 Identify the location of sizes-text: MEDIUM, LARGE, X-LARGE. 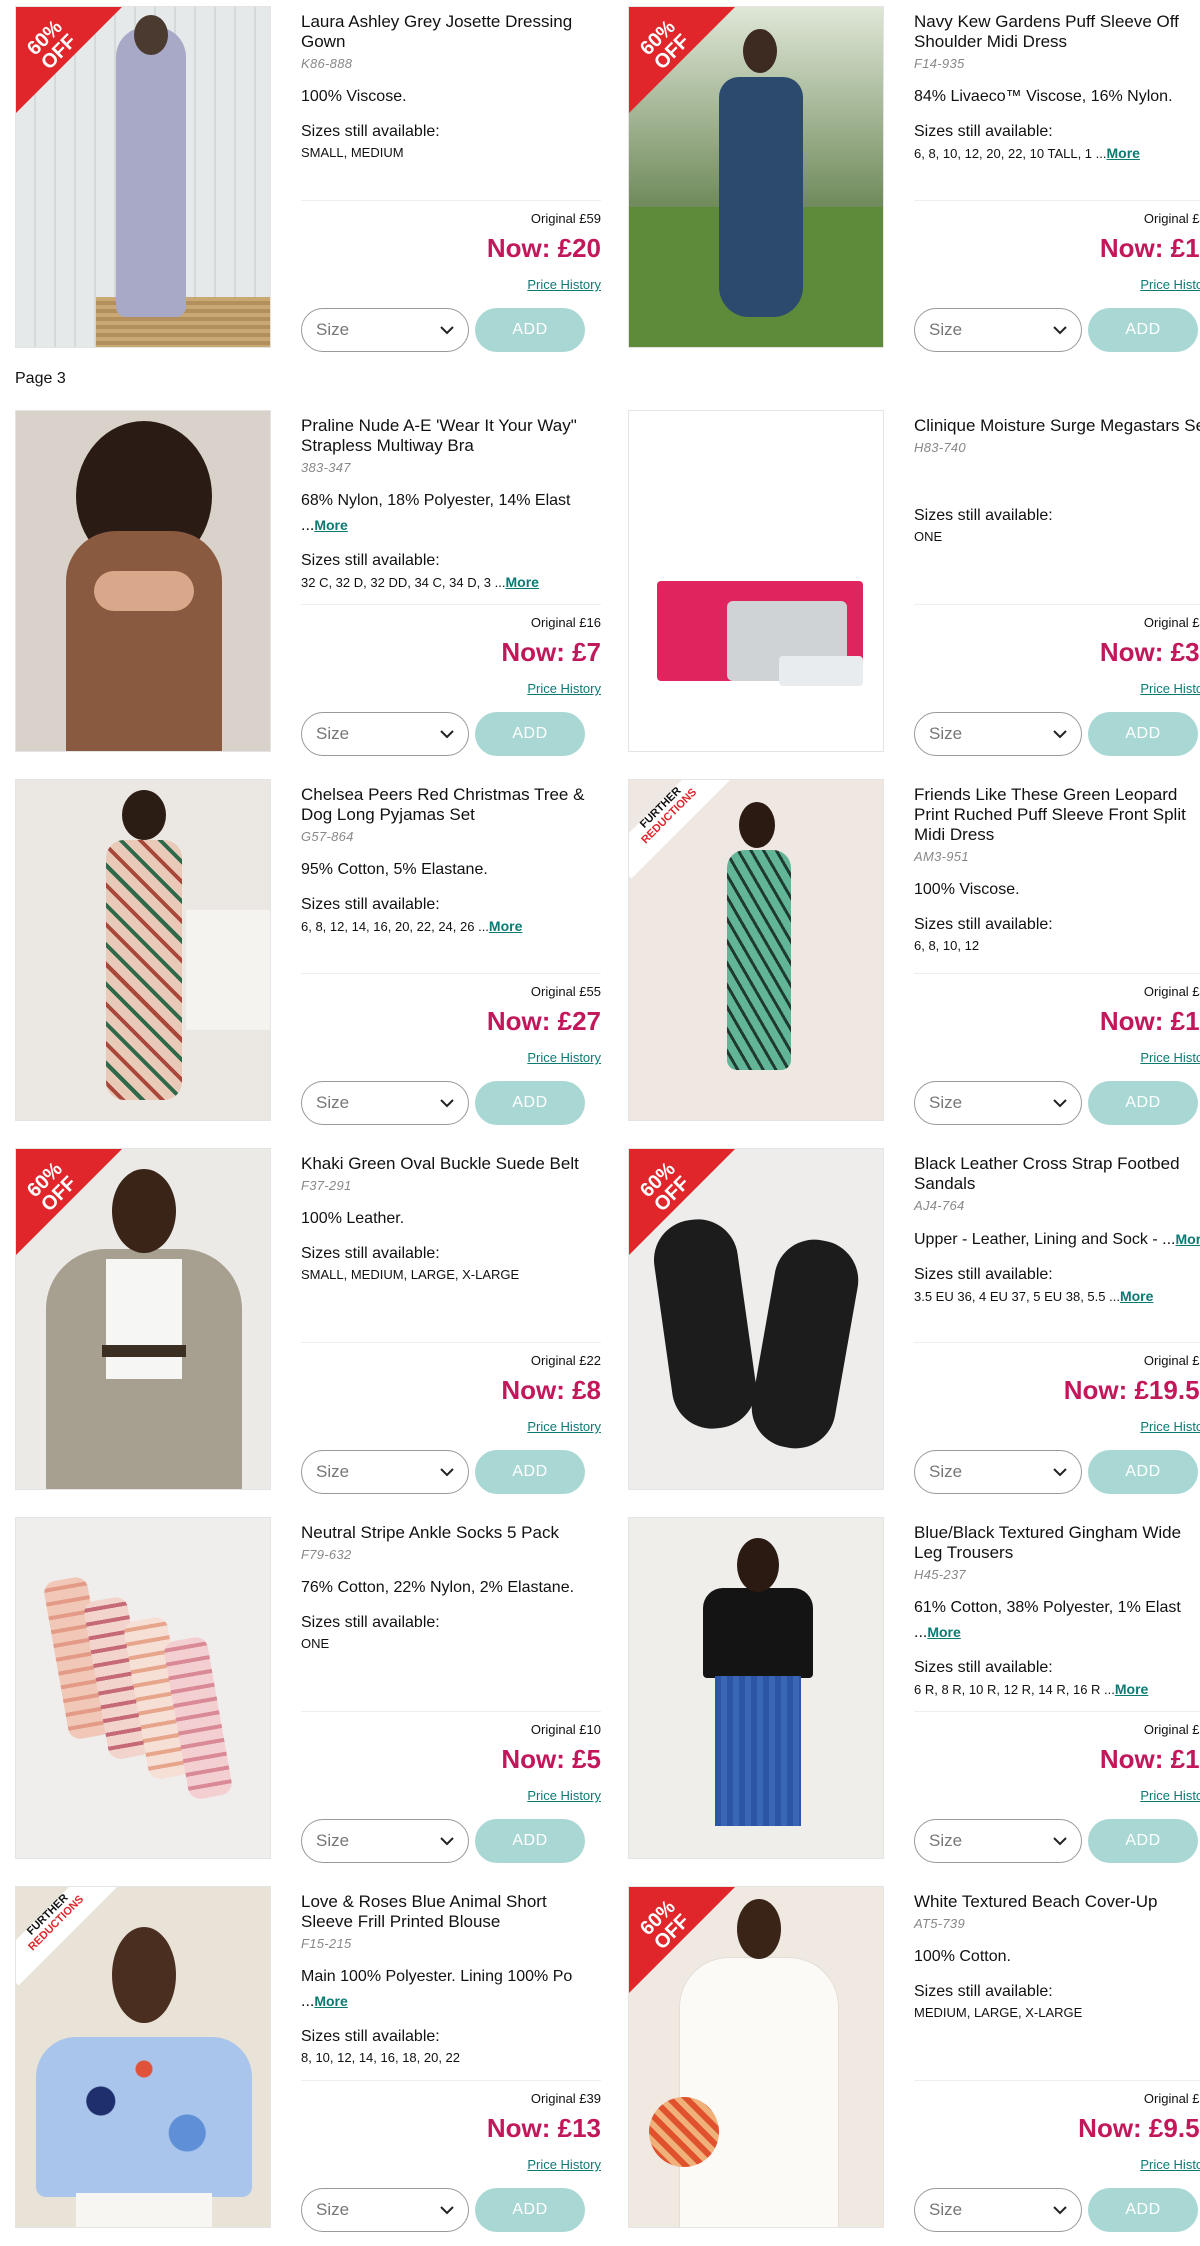
(998, 2012).